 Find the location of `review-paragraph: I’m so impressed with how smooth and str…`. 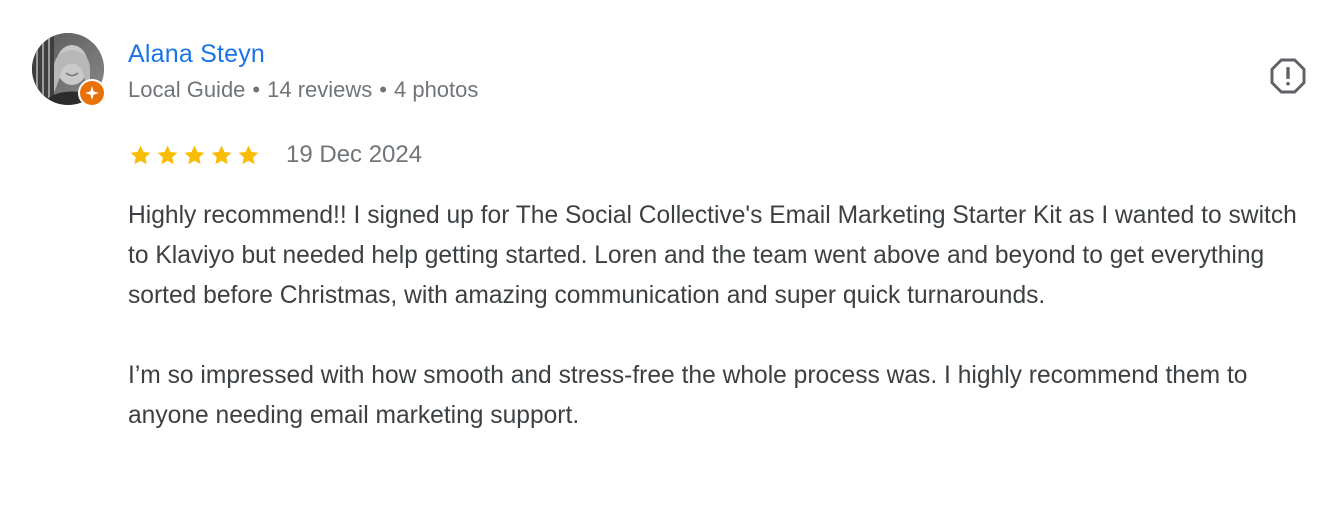

review-paragraph: I’m so impressed with how smooth and str… is located at coordinates (688, 395).